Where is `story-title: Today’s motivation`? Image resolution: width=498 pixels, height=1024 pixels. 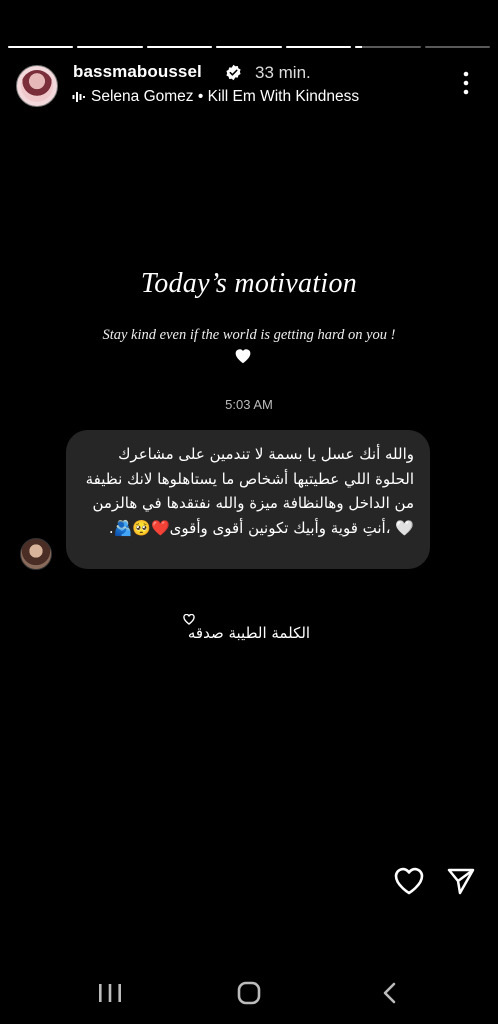
story-title: Today’s motivation is located at coordinates (249, 283).